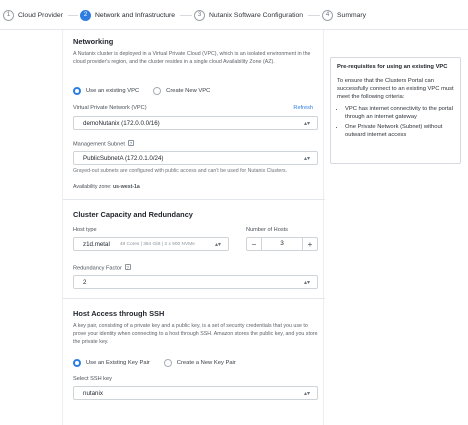 The image size is (468, 425). I want to click on radio-label: Create New VPC, so click(188, 91).